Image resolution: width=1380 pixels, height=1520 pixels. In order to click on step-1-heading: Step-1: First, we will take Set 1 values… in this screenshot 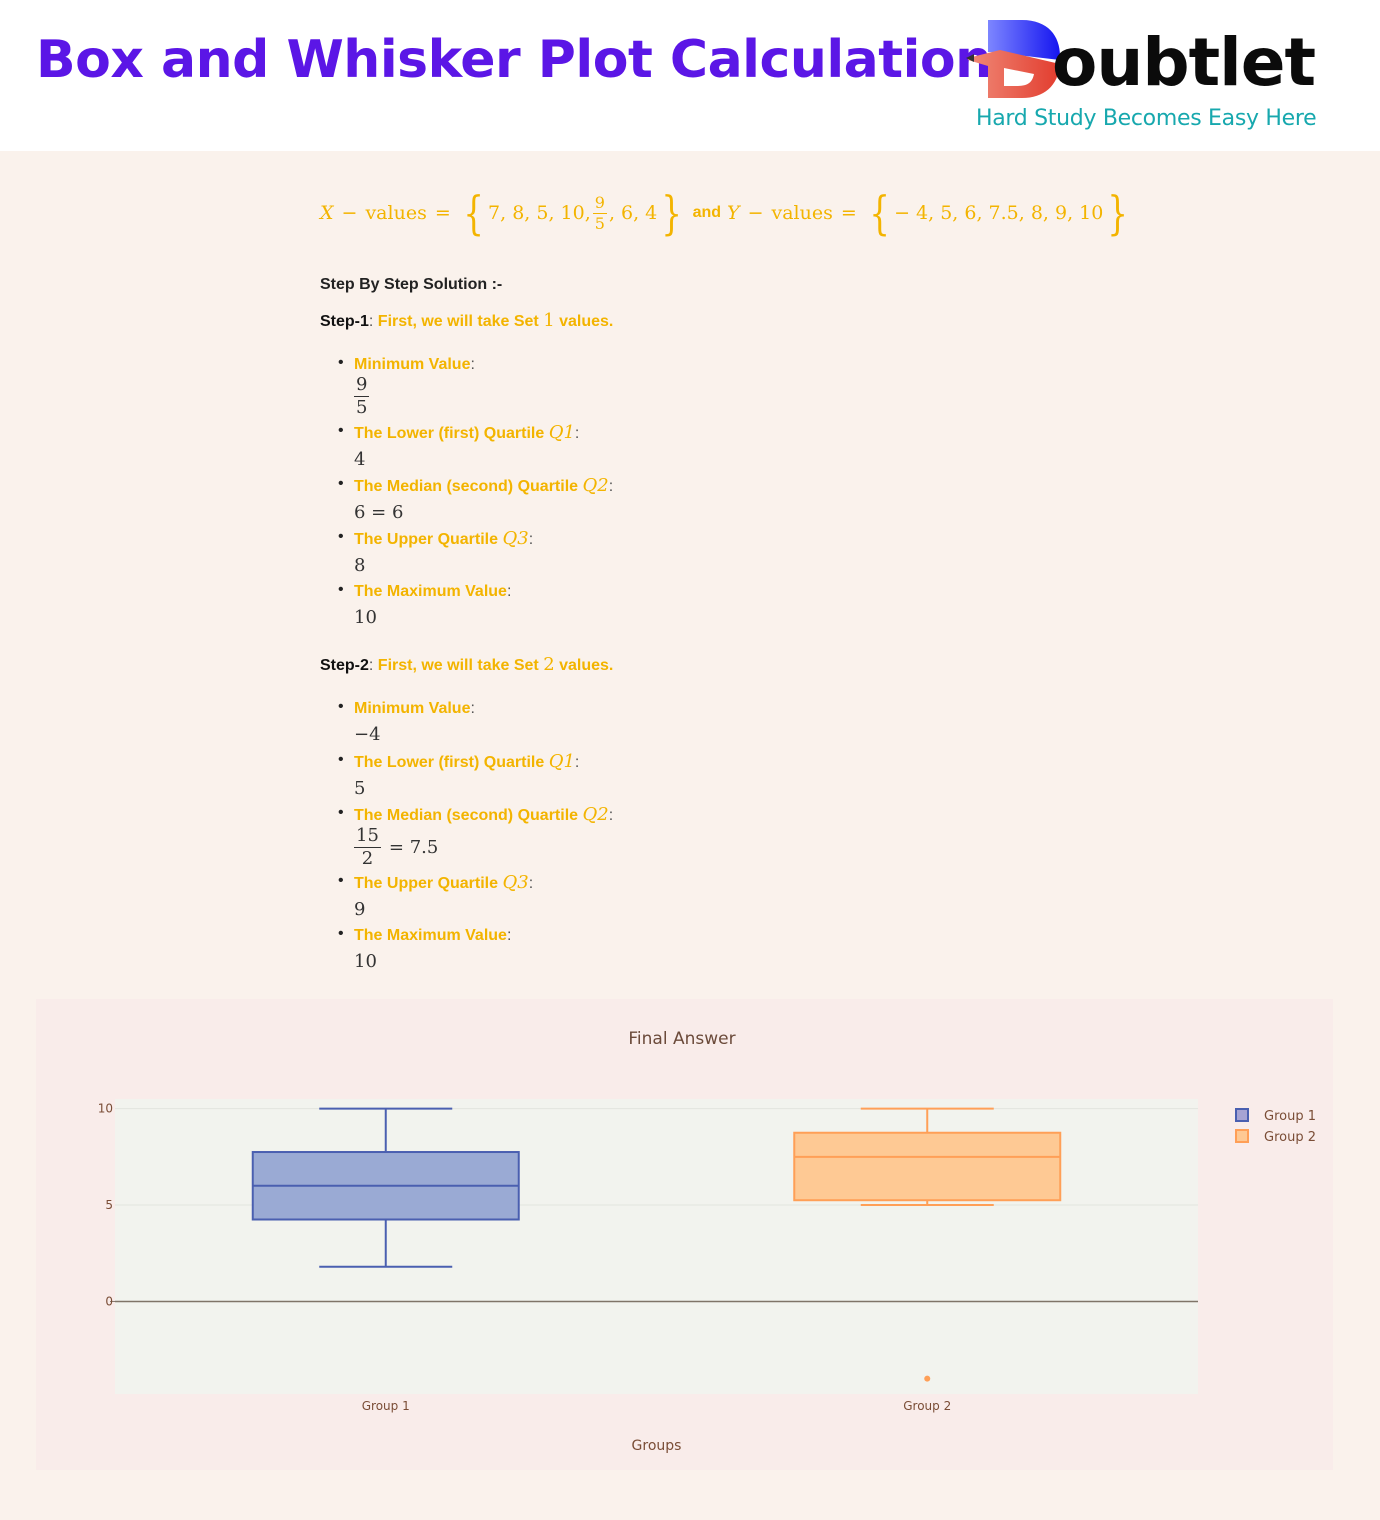, I will do `click(467, 320)`.